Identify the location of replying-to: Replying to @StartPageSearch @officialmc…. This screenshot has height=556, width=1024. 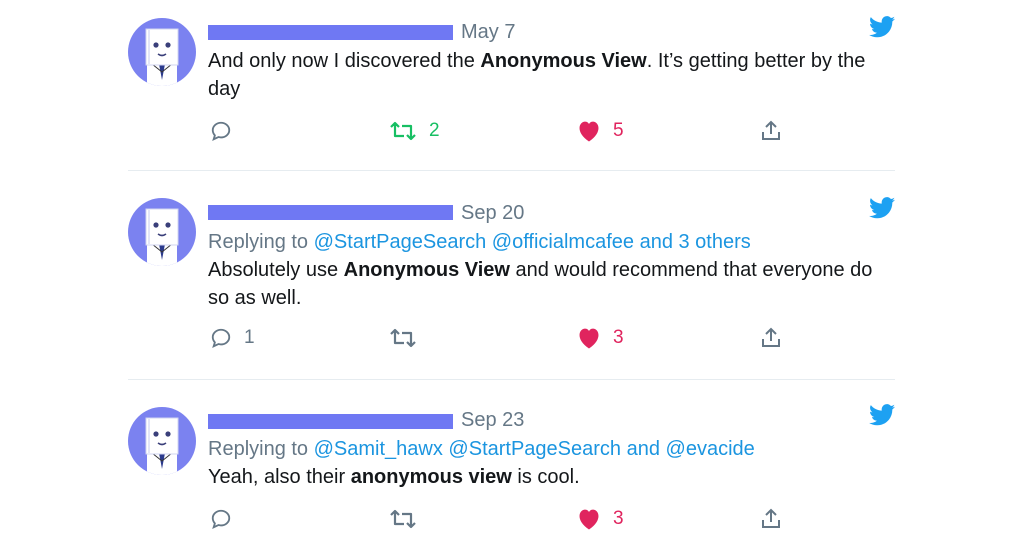
(479, 242).